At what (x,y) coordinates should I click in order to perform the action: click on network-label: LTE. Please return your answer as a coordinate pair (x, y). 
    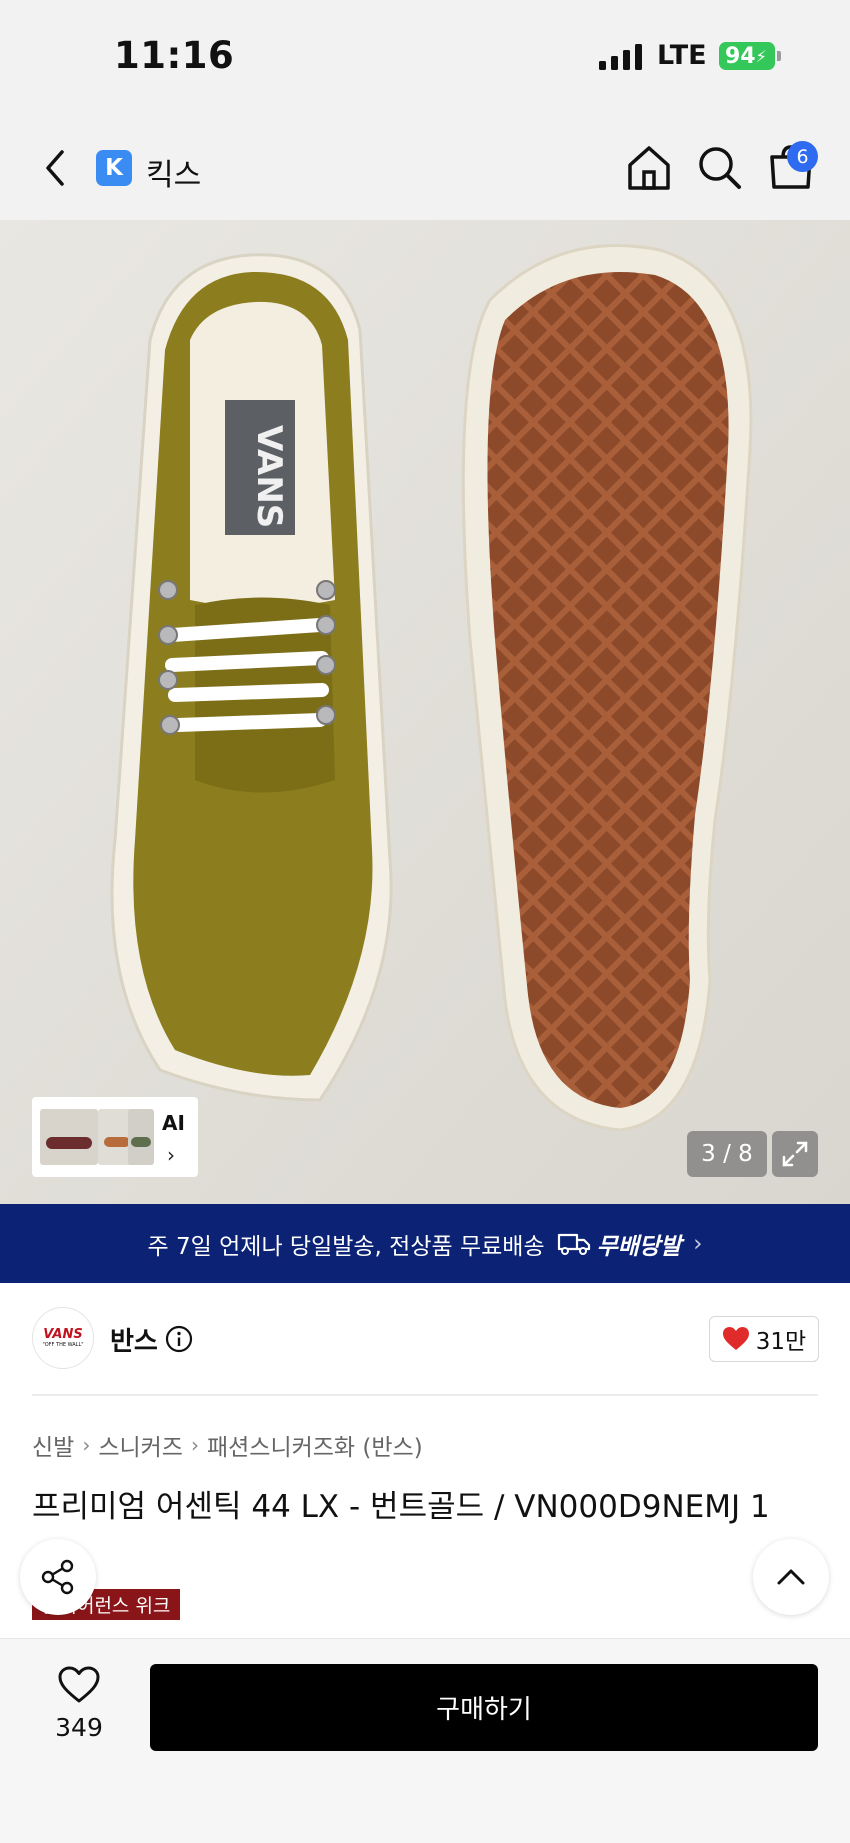
    Looking at the image, I should click on (682, 55).